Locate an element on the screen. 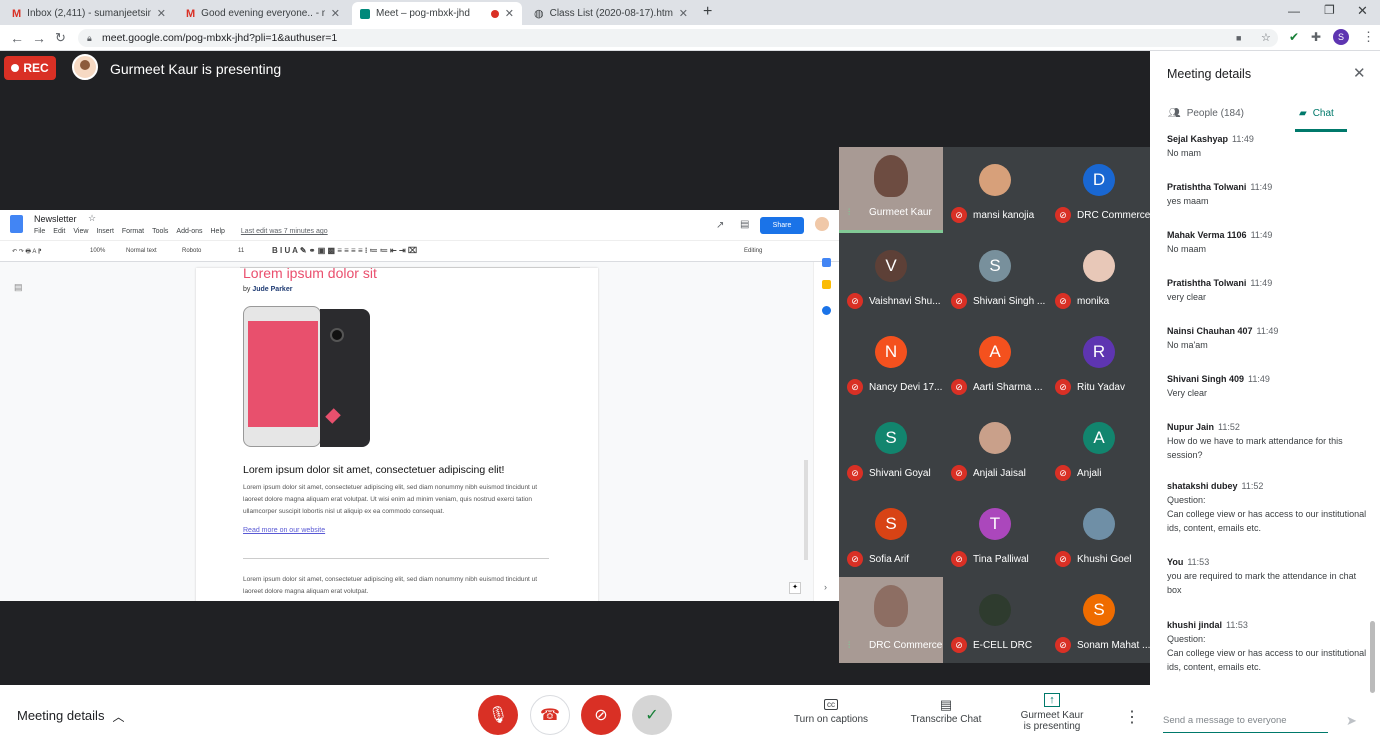  leave-call-button: ☎︎ is located at coordinates (550, 715).